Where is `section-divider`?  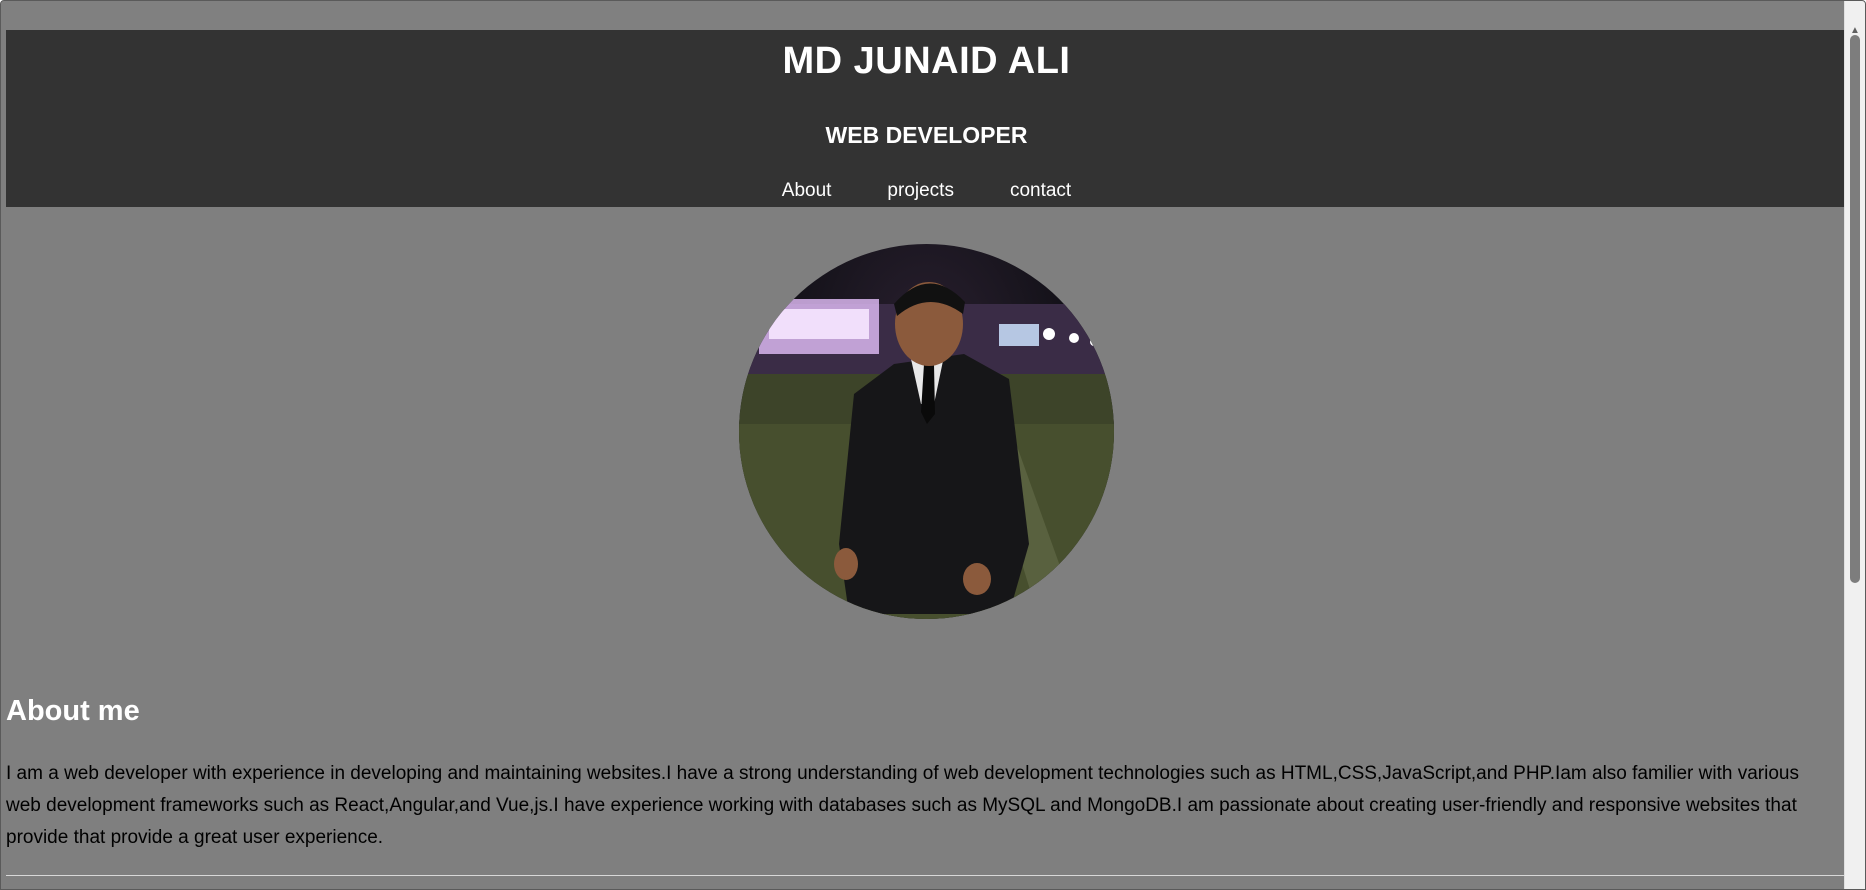 section-divider is located at coordinates (926, 875).